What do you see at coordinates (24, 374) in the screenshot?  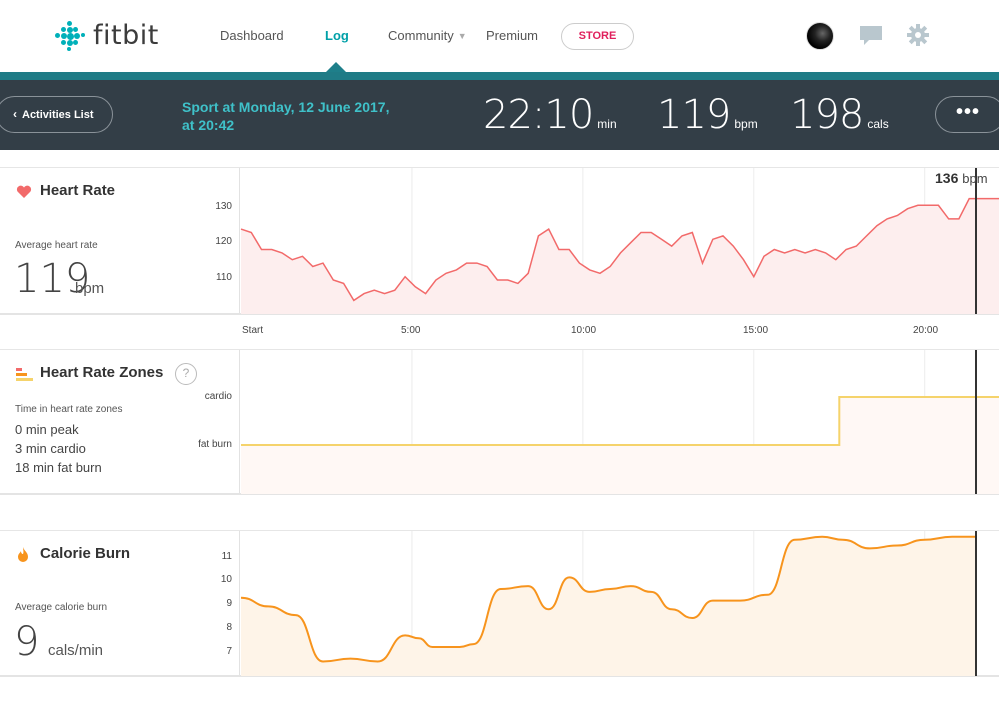 I see `zones-bars-icon` at bounding box center [24, 374].